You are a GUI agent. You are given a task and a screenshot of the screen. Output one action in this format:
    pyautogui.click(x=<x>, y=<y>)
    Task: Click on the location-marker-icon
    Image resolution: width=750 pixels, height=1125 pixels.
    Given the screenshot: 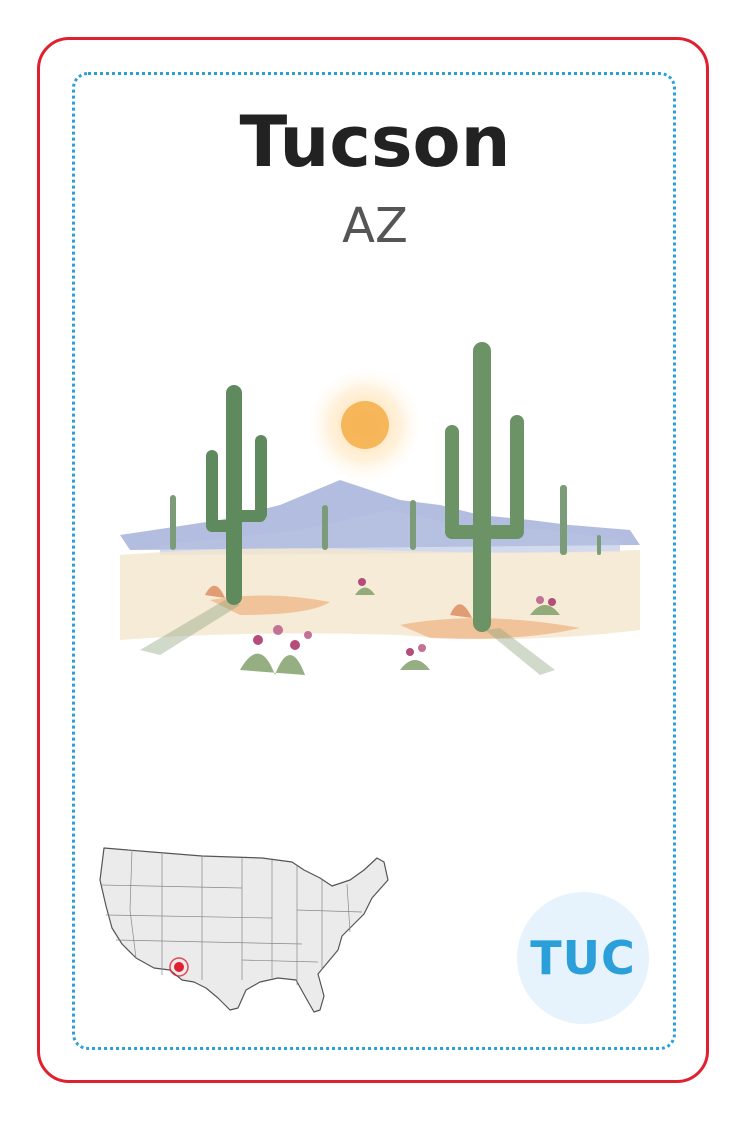 What is the action you would take?
    pyautogui.click(x=179, y=967)
    